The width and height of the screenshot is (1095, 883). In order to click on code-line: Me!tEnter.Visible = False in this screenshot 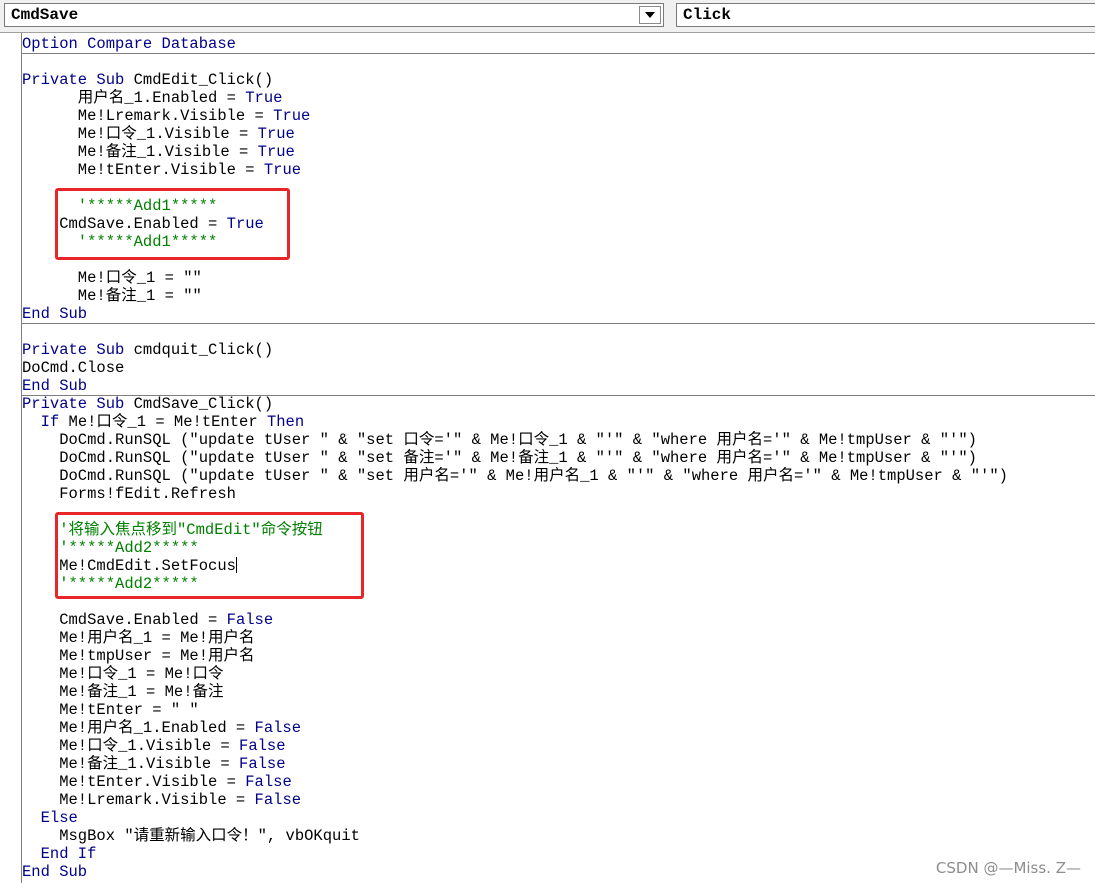, I will do `click(157, 782)`.